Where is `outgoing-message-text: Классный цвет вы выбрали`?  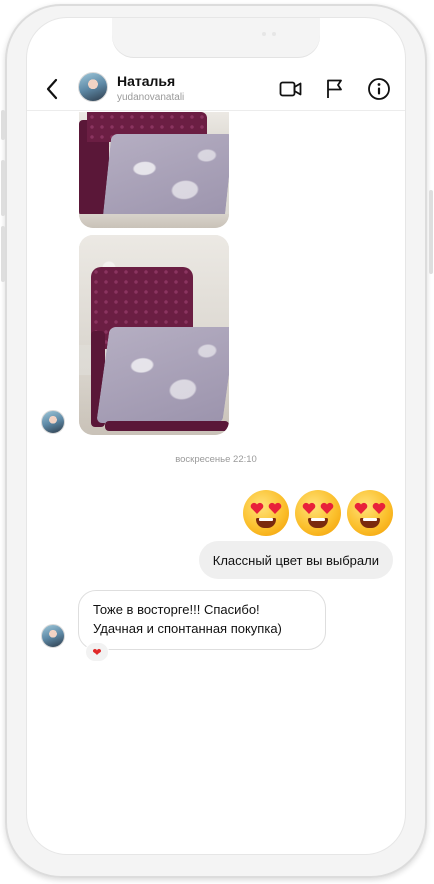
outgoing-message-text: Классный цвет вы выбрали is located at coordinates (295, 560).